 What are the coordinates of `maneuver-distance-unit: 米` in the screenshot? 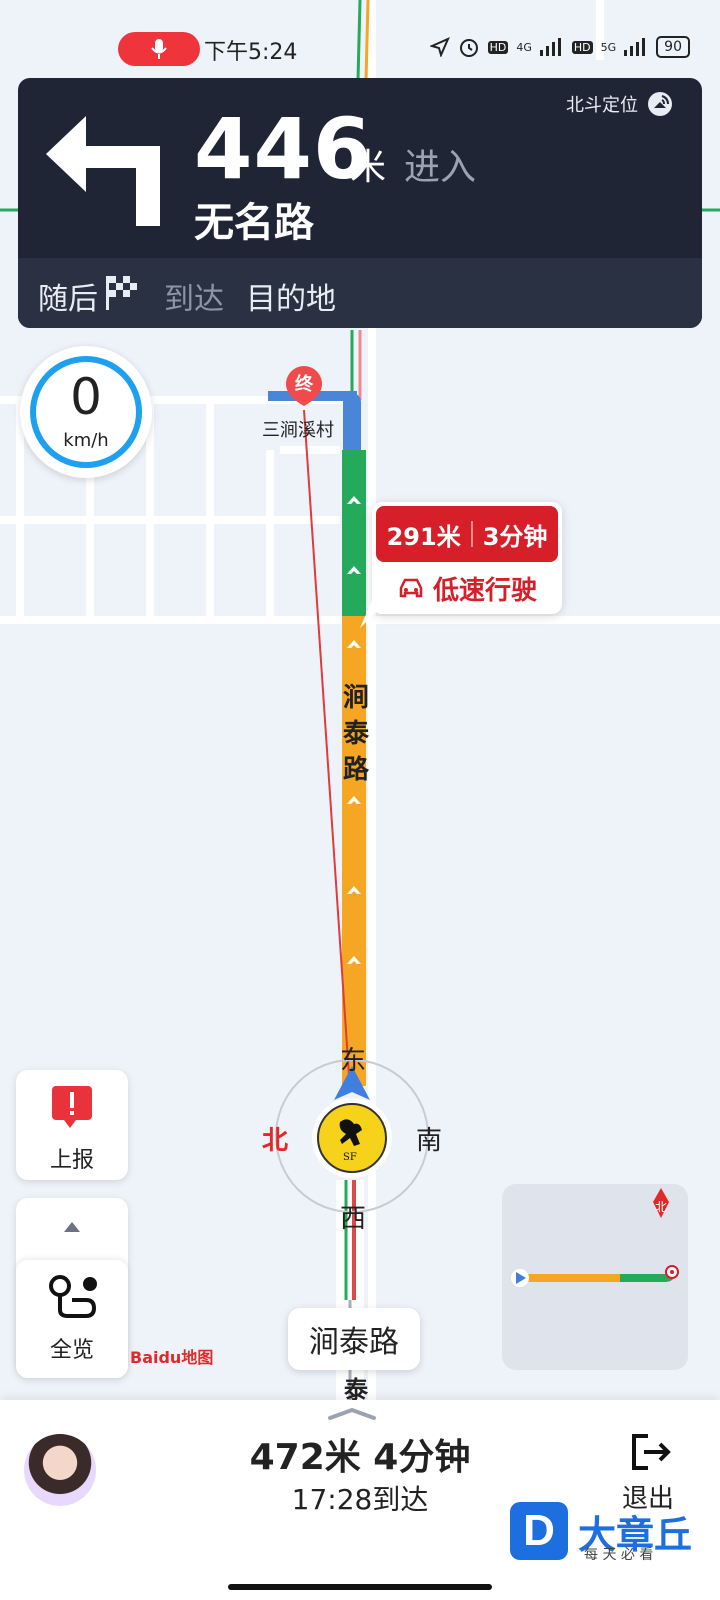 It's located at (368, 167).